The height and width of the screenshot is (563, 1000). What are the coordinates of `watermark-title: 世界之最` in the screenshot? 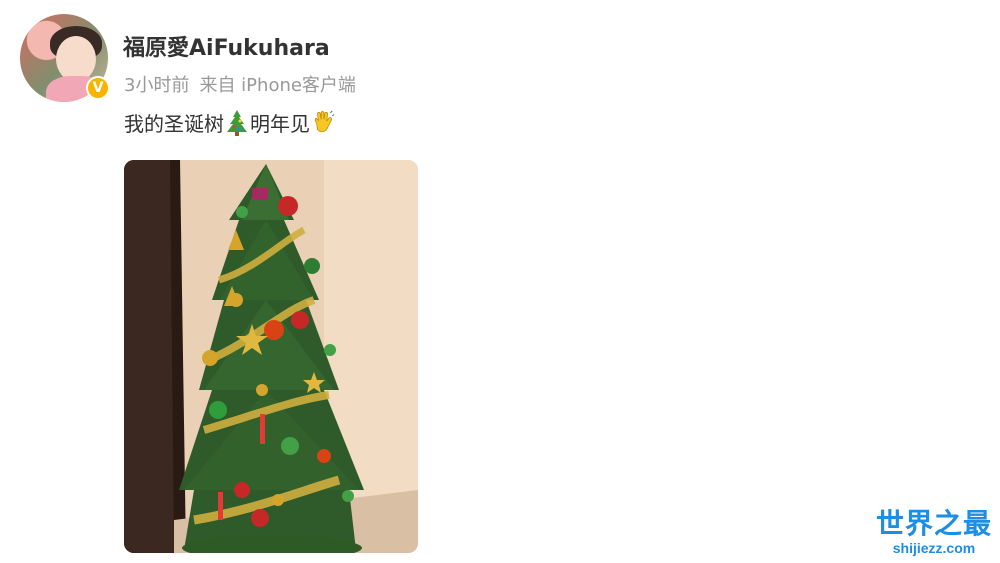 It's located at (933, 523).